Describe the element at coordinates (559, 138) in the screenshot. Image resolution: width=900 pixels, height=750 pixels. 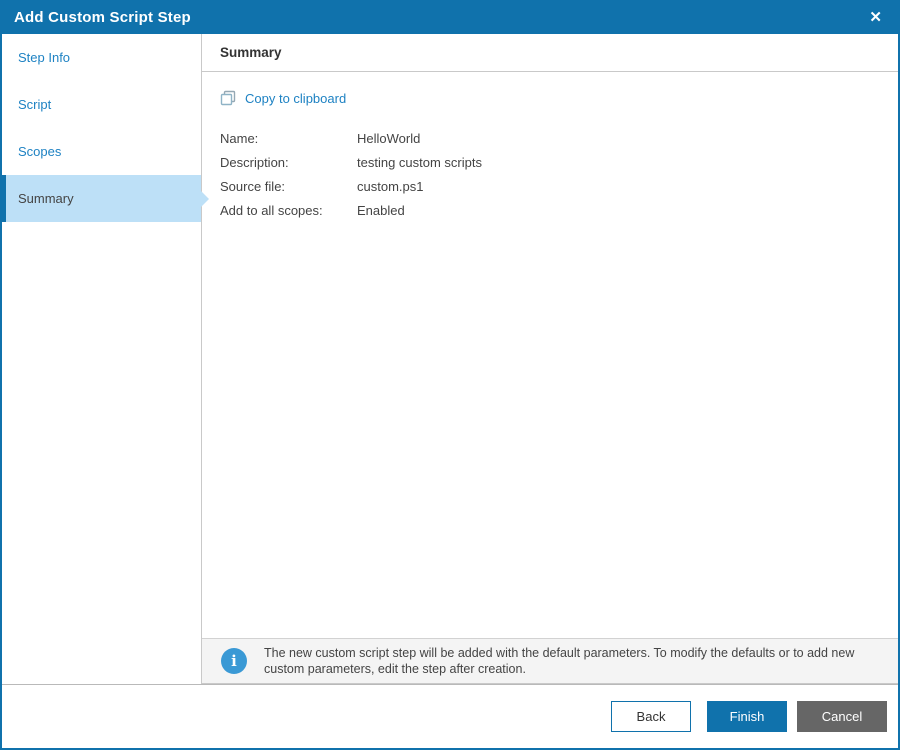
I see `field-row-name: Name: HelloWorld` at that location.